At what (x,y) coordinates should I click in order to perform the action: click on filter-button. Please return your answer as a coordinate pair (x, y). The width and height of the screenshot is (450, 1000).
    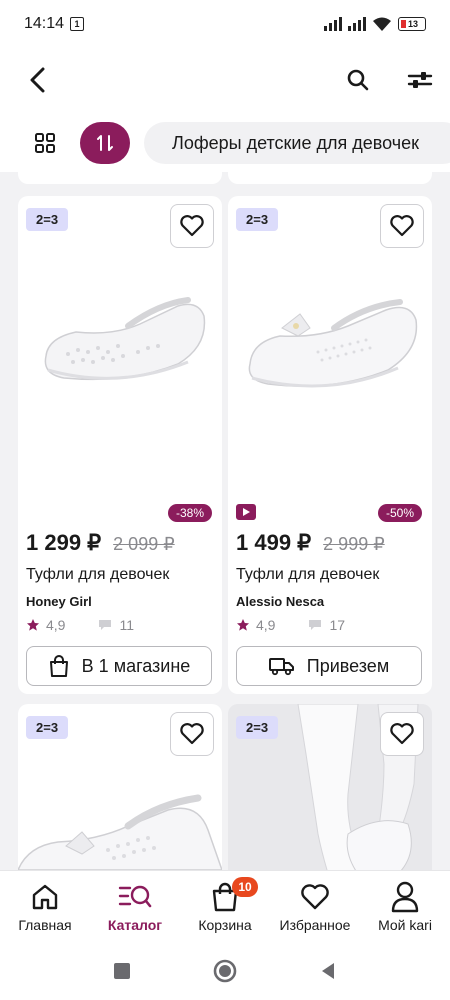
    Looking at the image, I should click on (420, 80).